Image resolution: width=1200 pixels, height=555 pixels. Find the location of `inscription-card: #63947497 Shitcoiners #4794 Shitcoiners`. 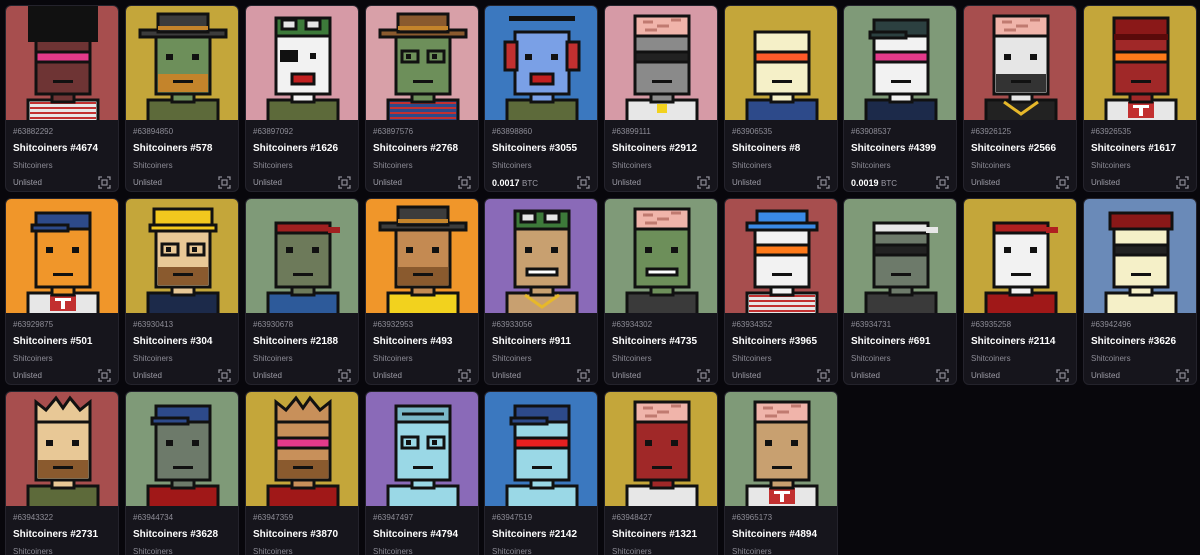

inscription-card: #63947497 Shitcoiners #4794 Shitcoiners is located at coordinates (422, 473).